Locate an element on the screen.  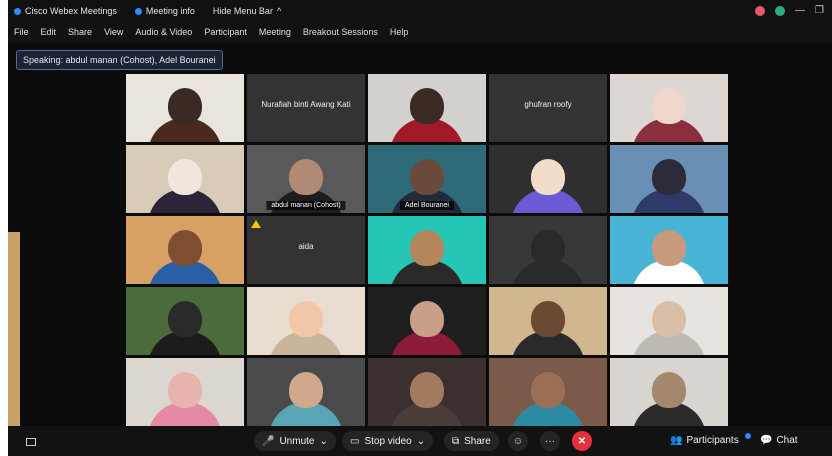
chat-label: Chat is located at coordinates (787, 440).